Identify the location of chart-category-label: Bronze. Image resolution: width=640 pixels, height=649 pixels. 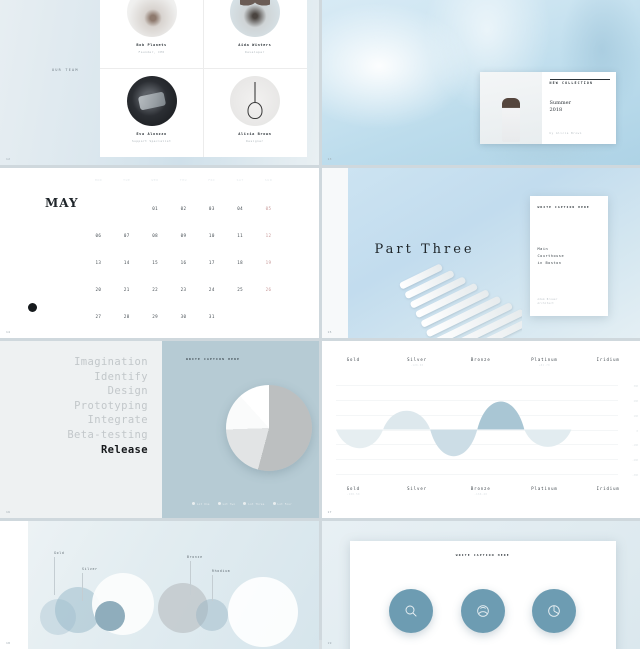
(481, 362).